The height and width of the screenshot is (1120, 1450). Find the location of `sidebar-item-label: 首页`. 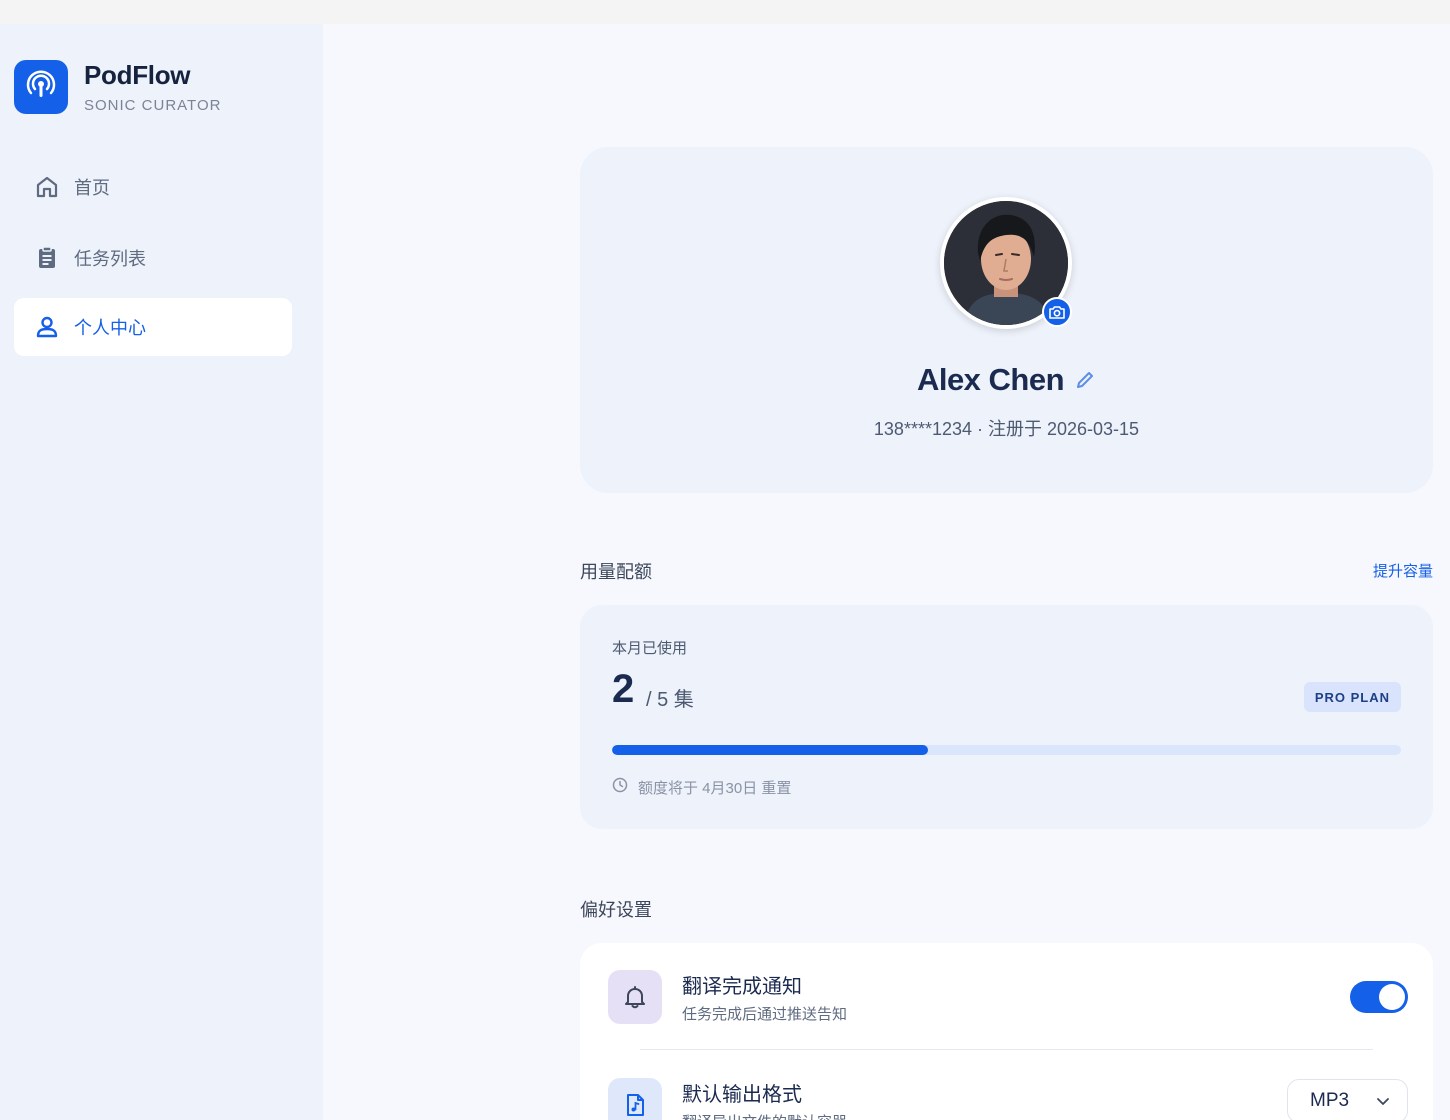

sidebar-item-label: 首页 is located at coordinates (92, 188).